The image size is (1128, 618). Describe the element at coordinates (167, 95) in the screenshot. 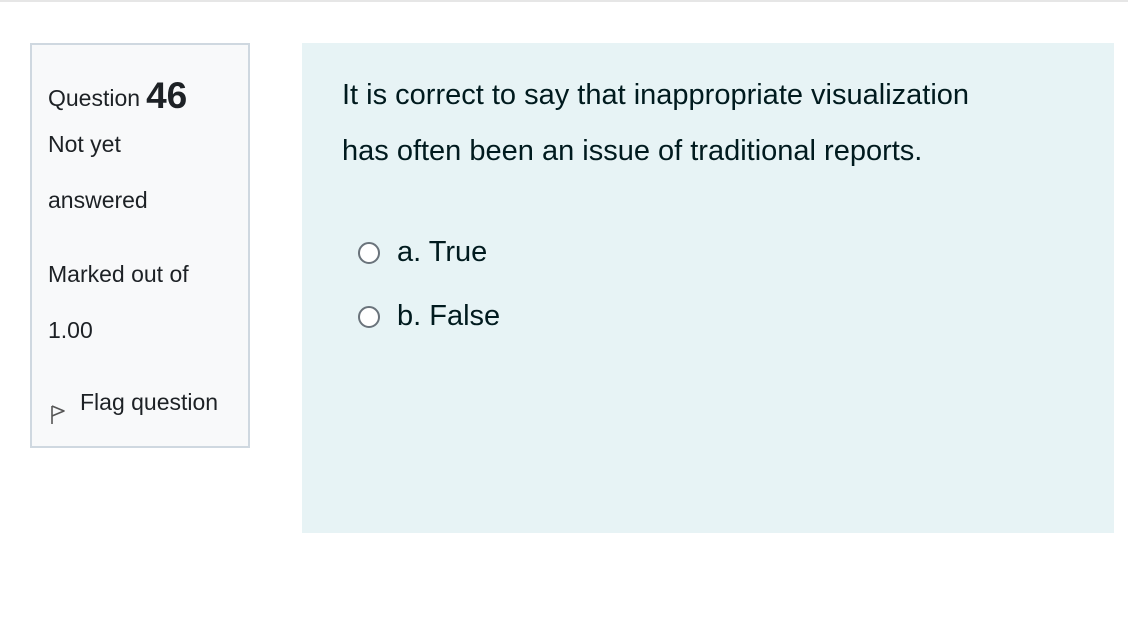

I see `question-number: 46` at that location.